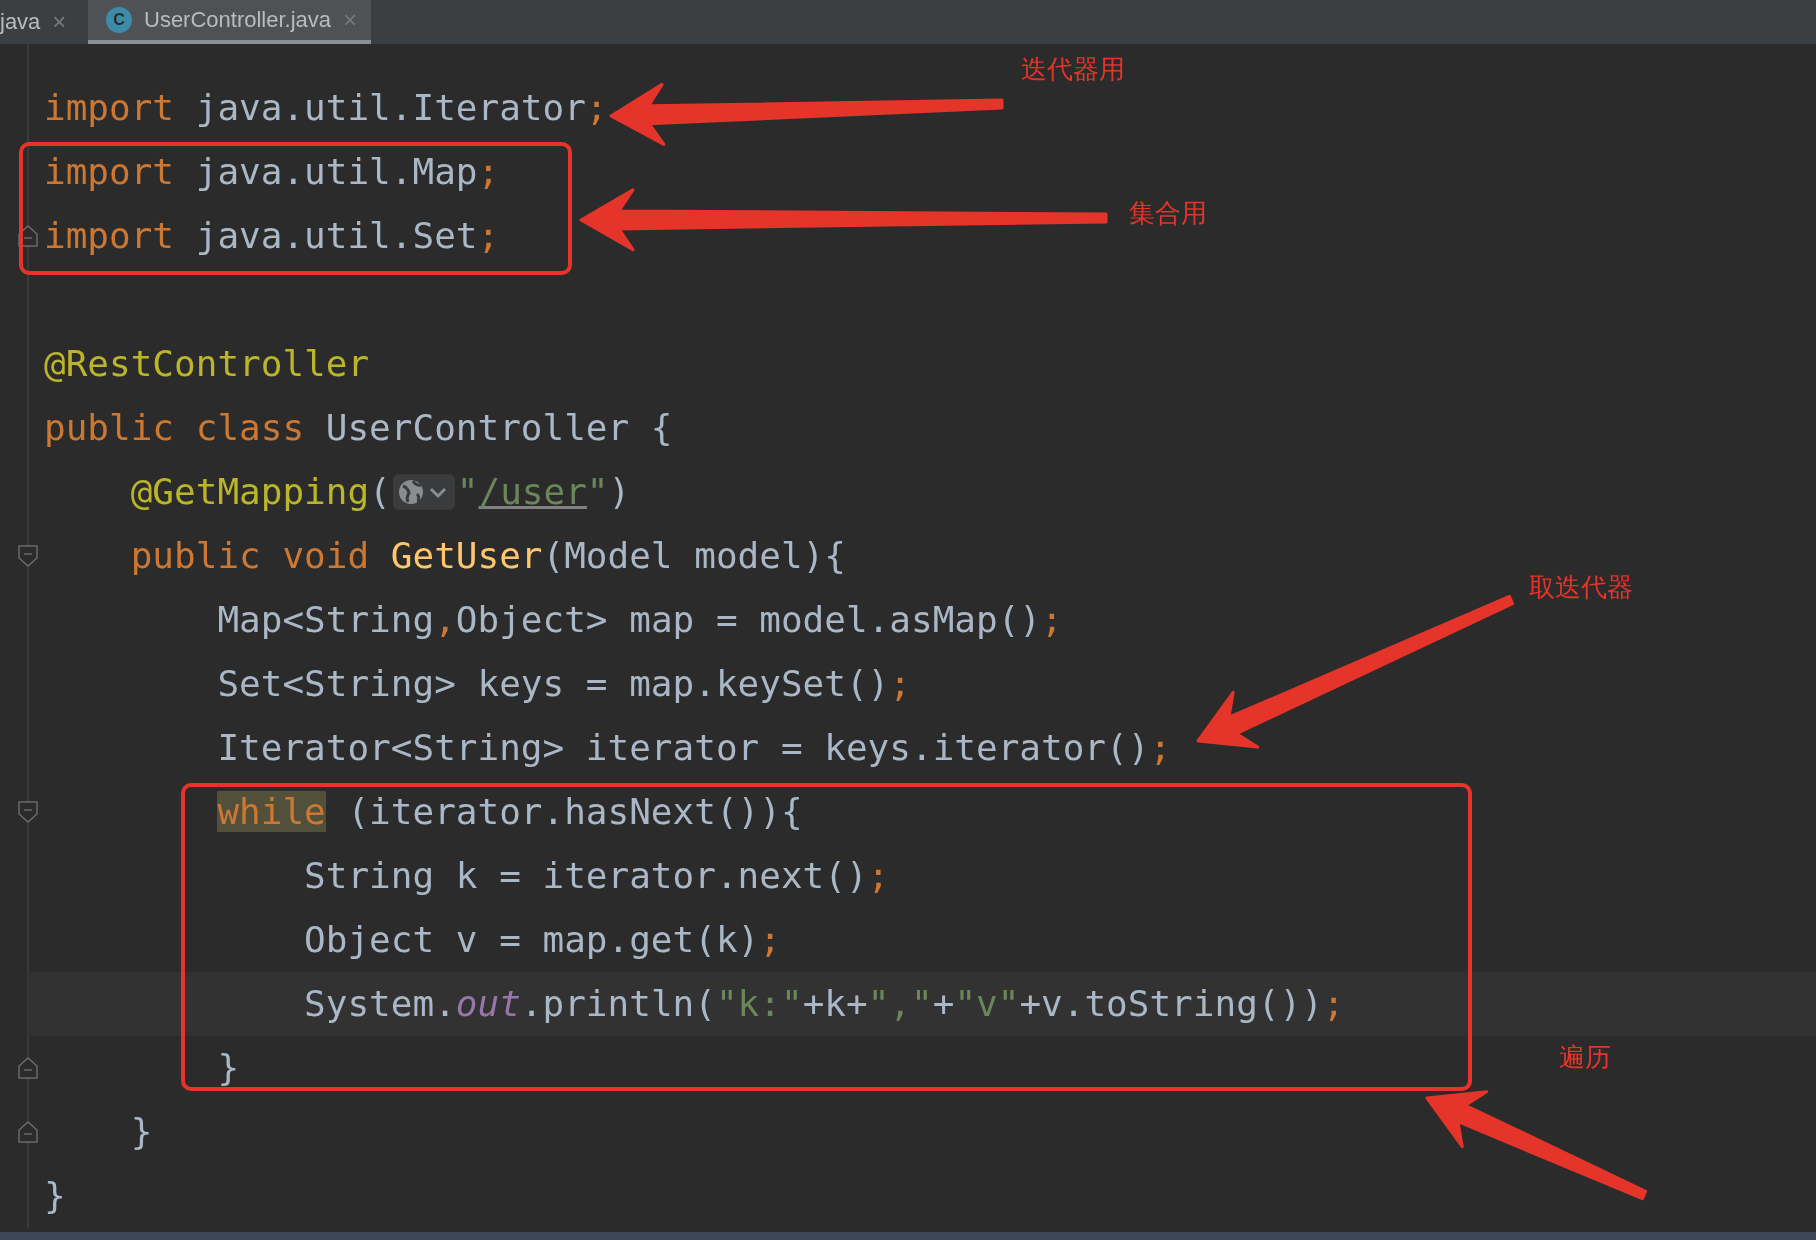  What do you see at coordinates (326, 108) in the screenshot?
I see `code-line: import java.util.Iterator;` at bounding box center [326, 108].